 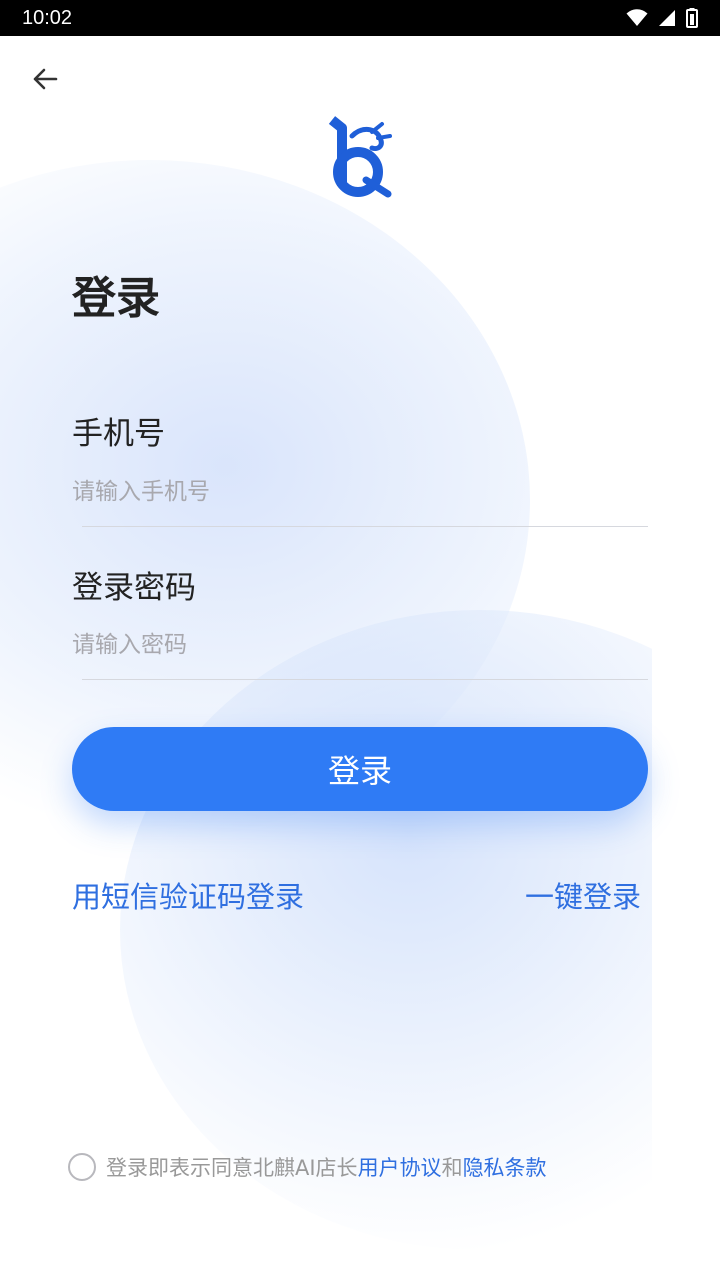 What do you see at coordinates (134, 588) in the screenshot?
I see `password-label: 登录密码` at bounding box center [134, 588].